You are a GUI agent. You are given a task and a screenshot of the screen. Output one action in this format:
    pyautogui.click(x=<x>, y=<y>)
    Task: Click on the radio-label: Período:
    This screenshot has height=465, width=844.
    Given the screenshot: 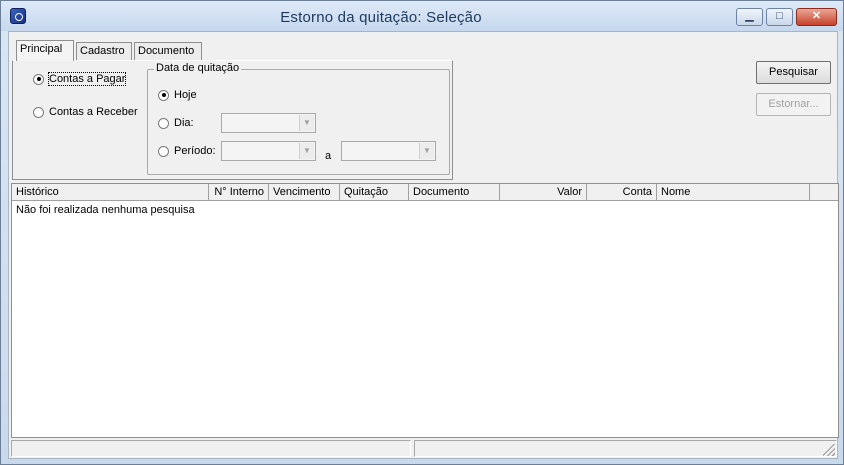 What is the action you would take?
    pyautogui.click(x=195, y=151)
    